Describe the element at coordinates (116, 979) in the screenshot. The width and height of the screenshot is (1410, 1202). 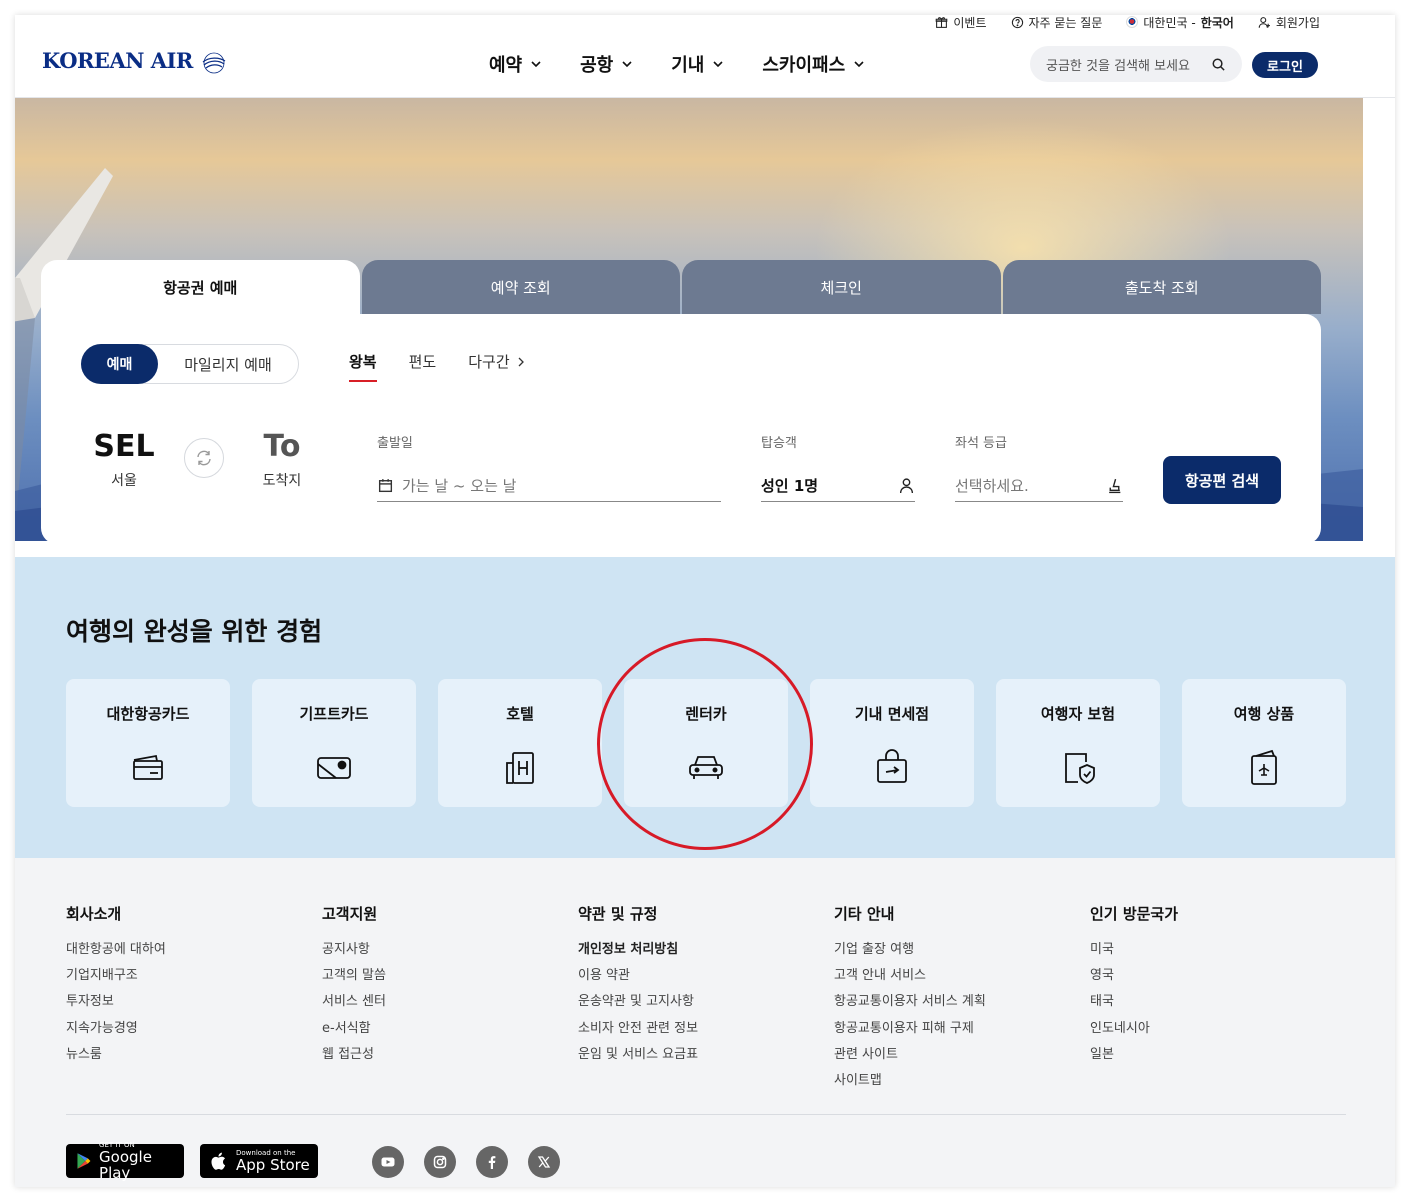
I see `footer-link: 기업지배구조` at that location.